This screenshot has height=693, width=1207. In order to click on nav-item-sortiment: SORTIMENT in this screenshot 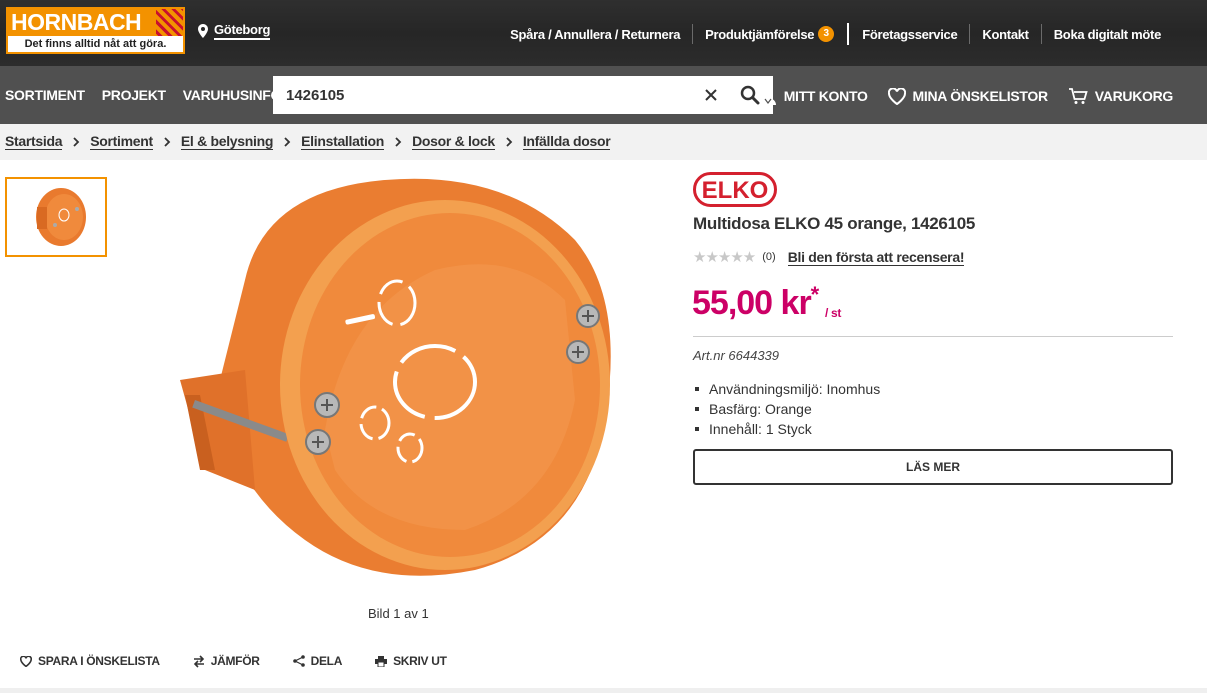, I will do `click(45, 95)`.